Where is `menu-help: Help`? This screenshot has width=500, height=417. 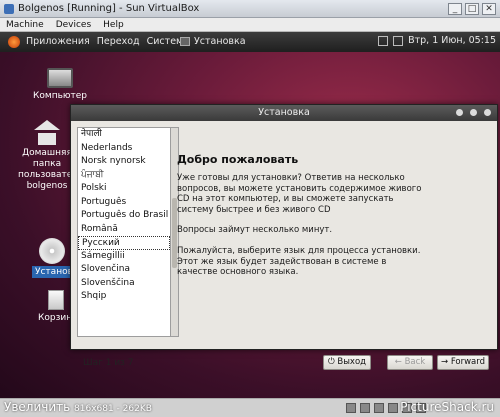 menu-help: Help is located at coordinates (113, 24).